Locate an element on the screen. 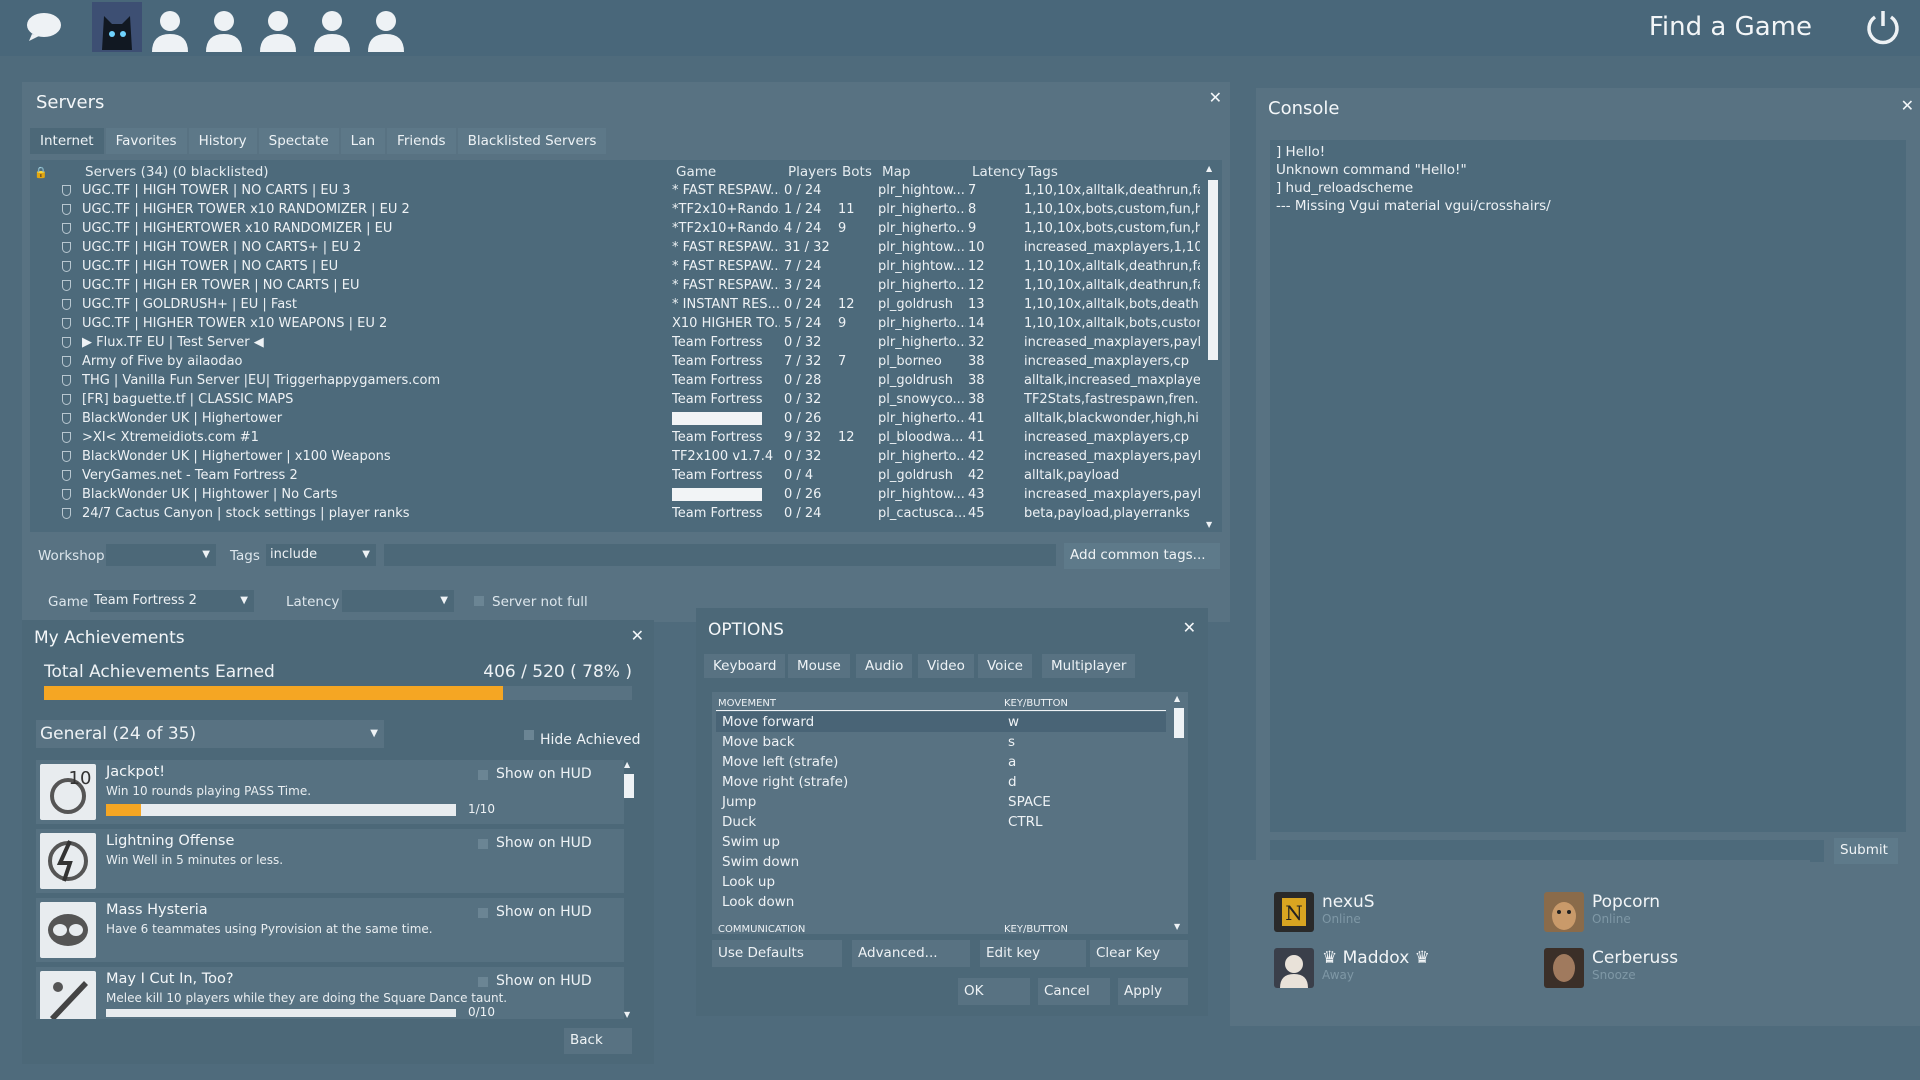  tab-lan: Lan is located at coordinates (363, 141).